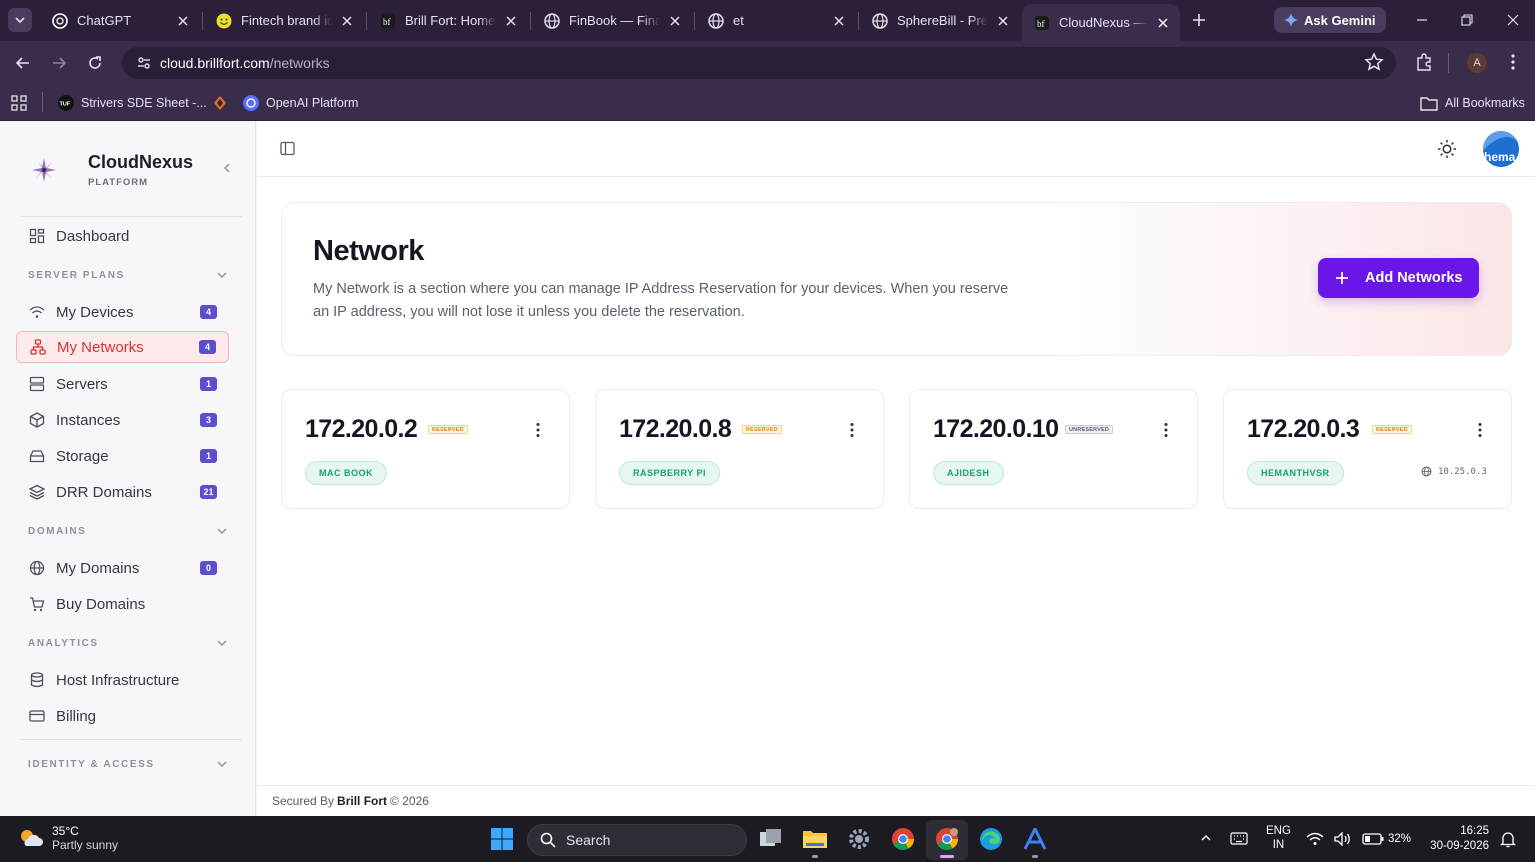 This screenshot has height=862, width=1535. What do you see at coordinates (1458, 839) in the screenshot?
I see `clock: 16:25 30-09-2026` at bounding box center [1458, 839].